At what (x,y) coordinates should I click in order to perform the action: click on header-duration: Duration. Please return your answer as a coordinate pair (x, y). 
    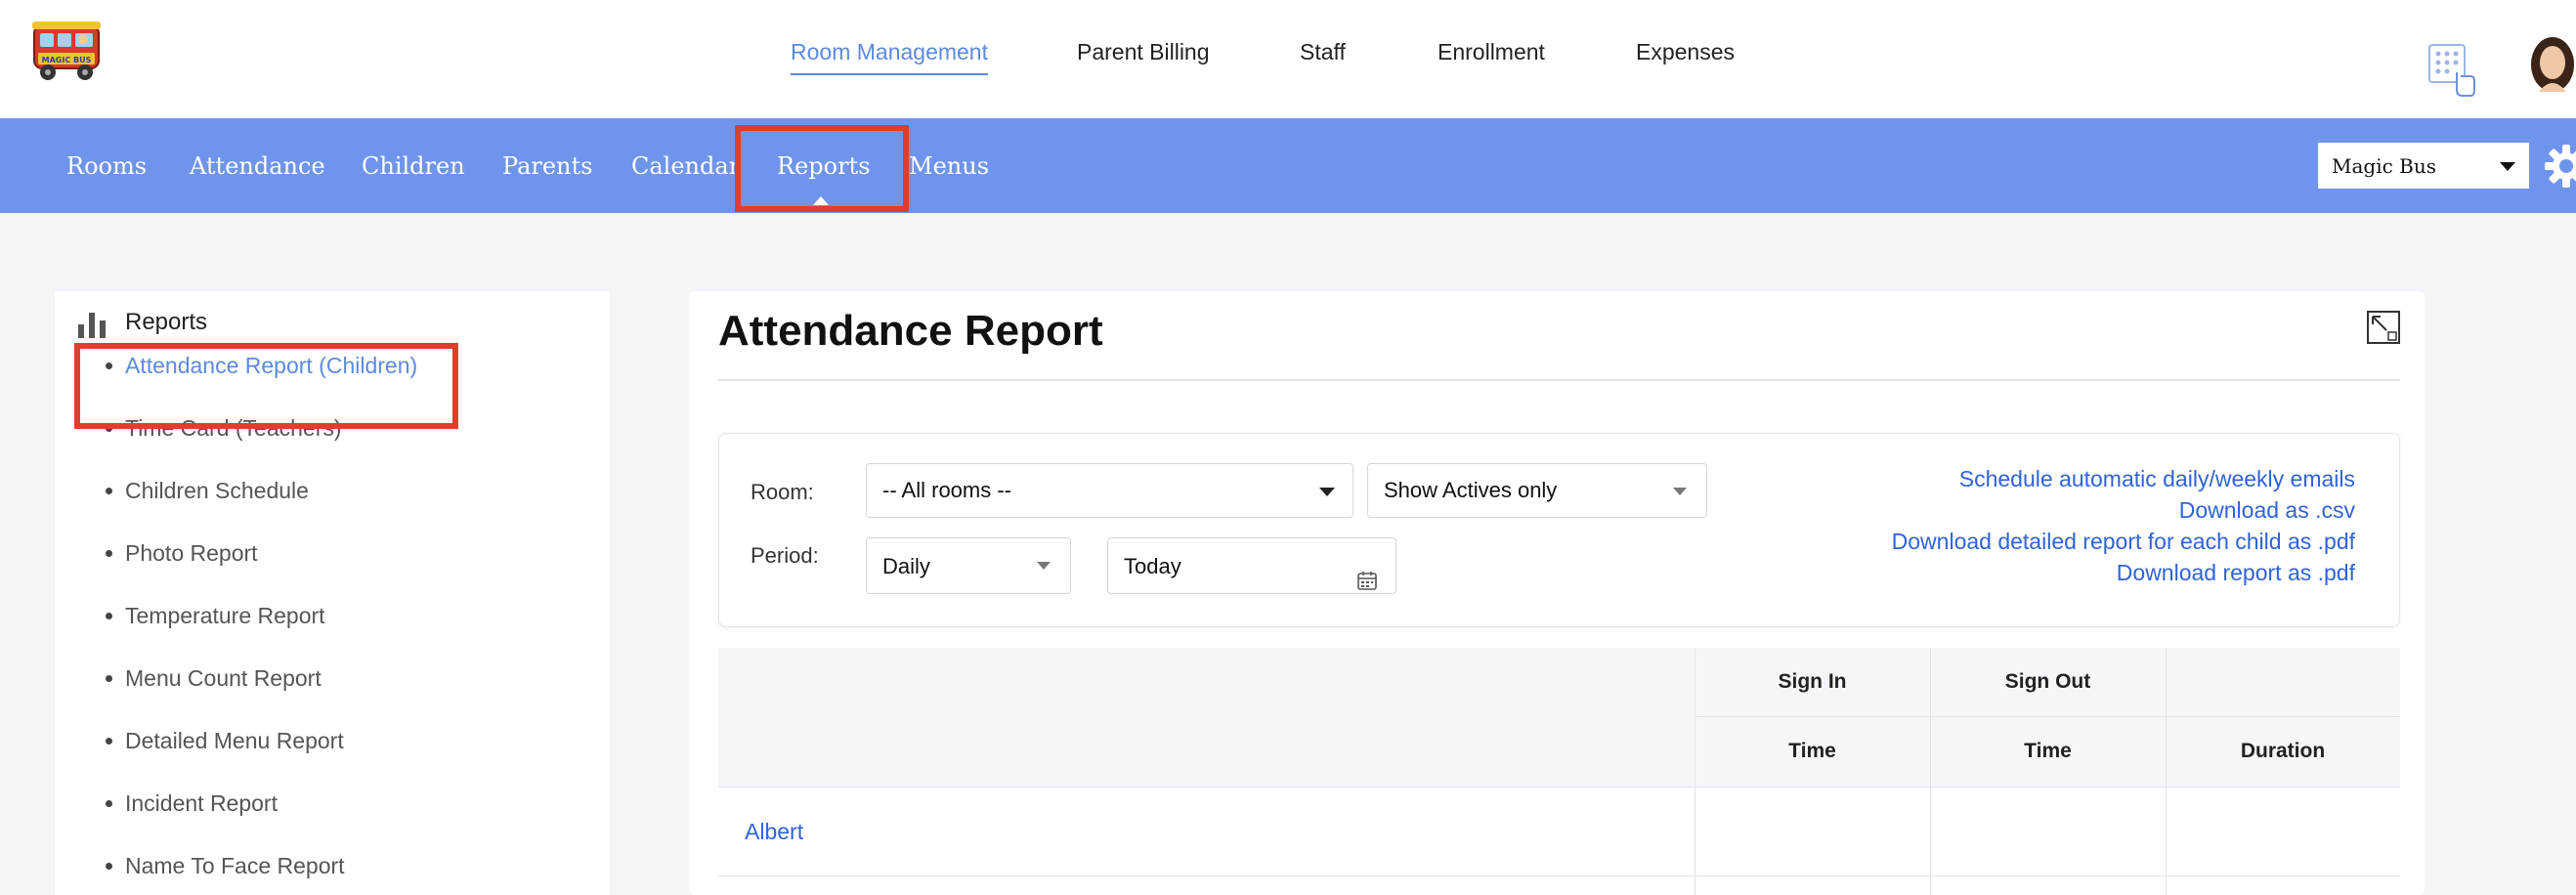
    Looking at the image, I should click on (2283, 751).